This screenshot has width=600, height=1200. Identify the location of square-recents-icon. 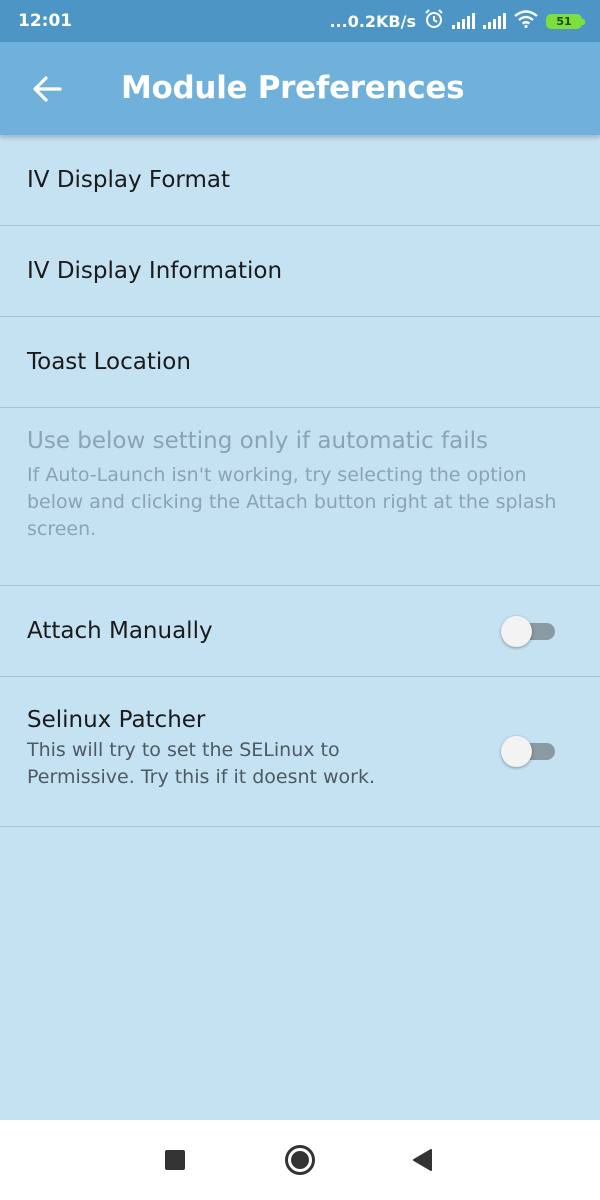
(175, 1160).